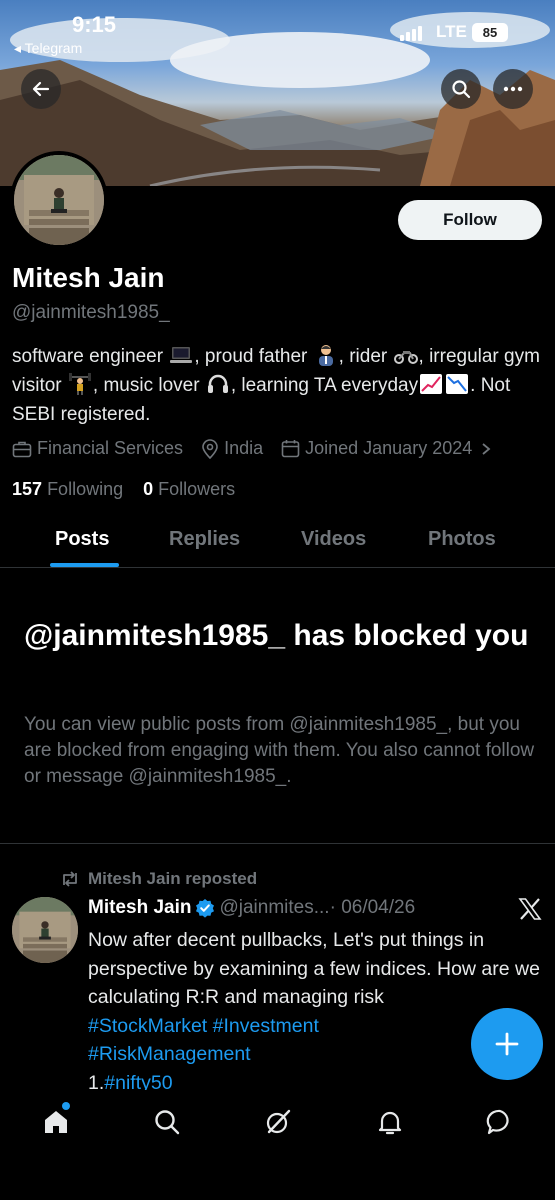 The width and height of the screenshot is (555, 1200). What do you see at coordinates (290, 449) in the screenshot?
I see `calendar-icon` at bounding box center [290, 449].